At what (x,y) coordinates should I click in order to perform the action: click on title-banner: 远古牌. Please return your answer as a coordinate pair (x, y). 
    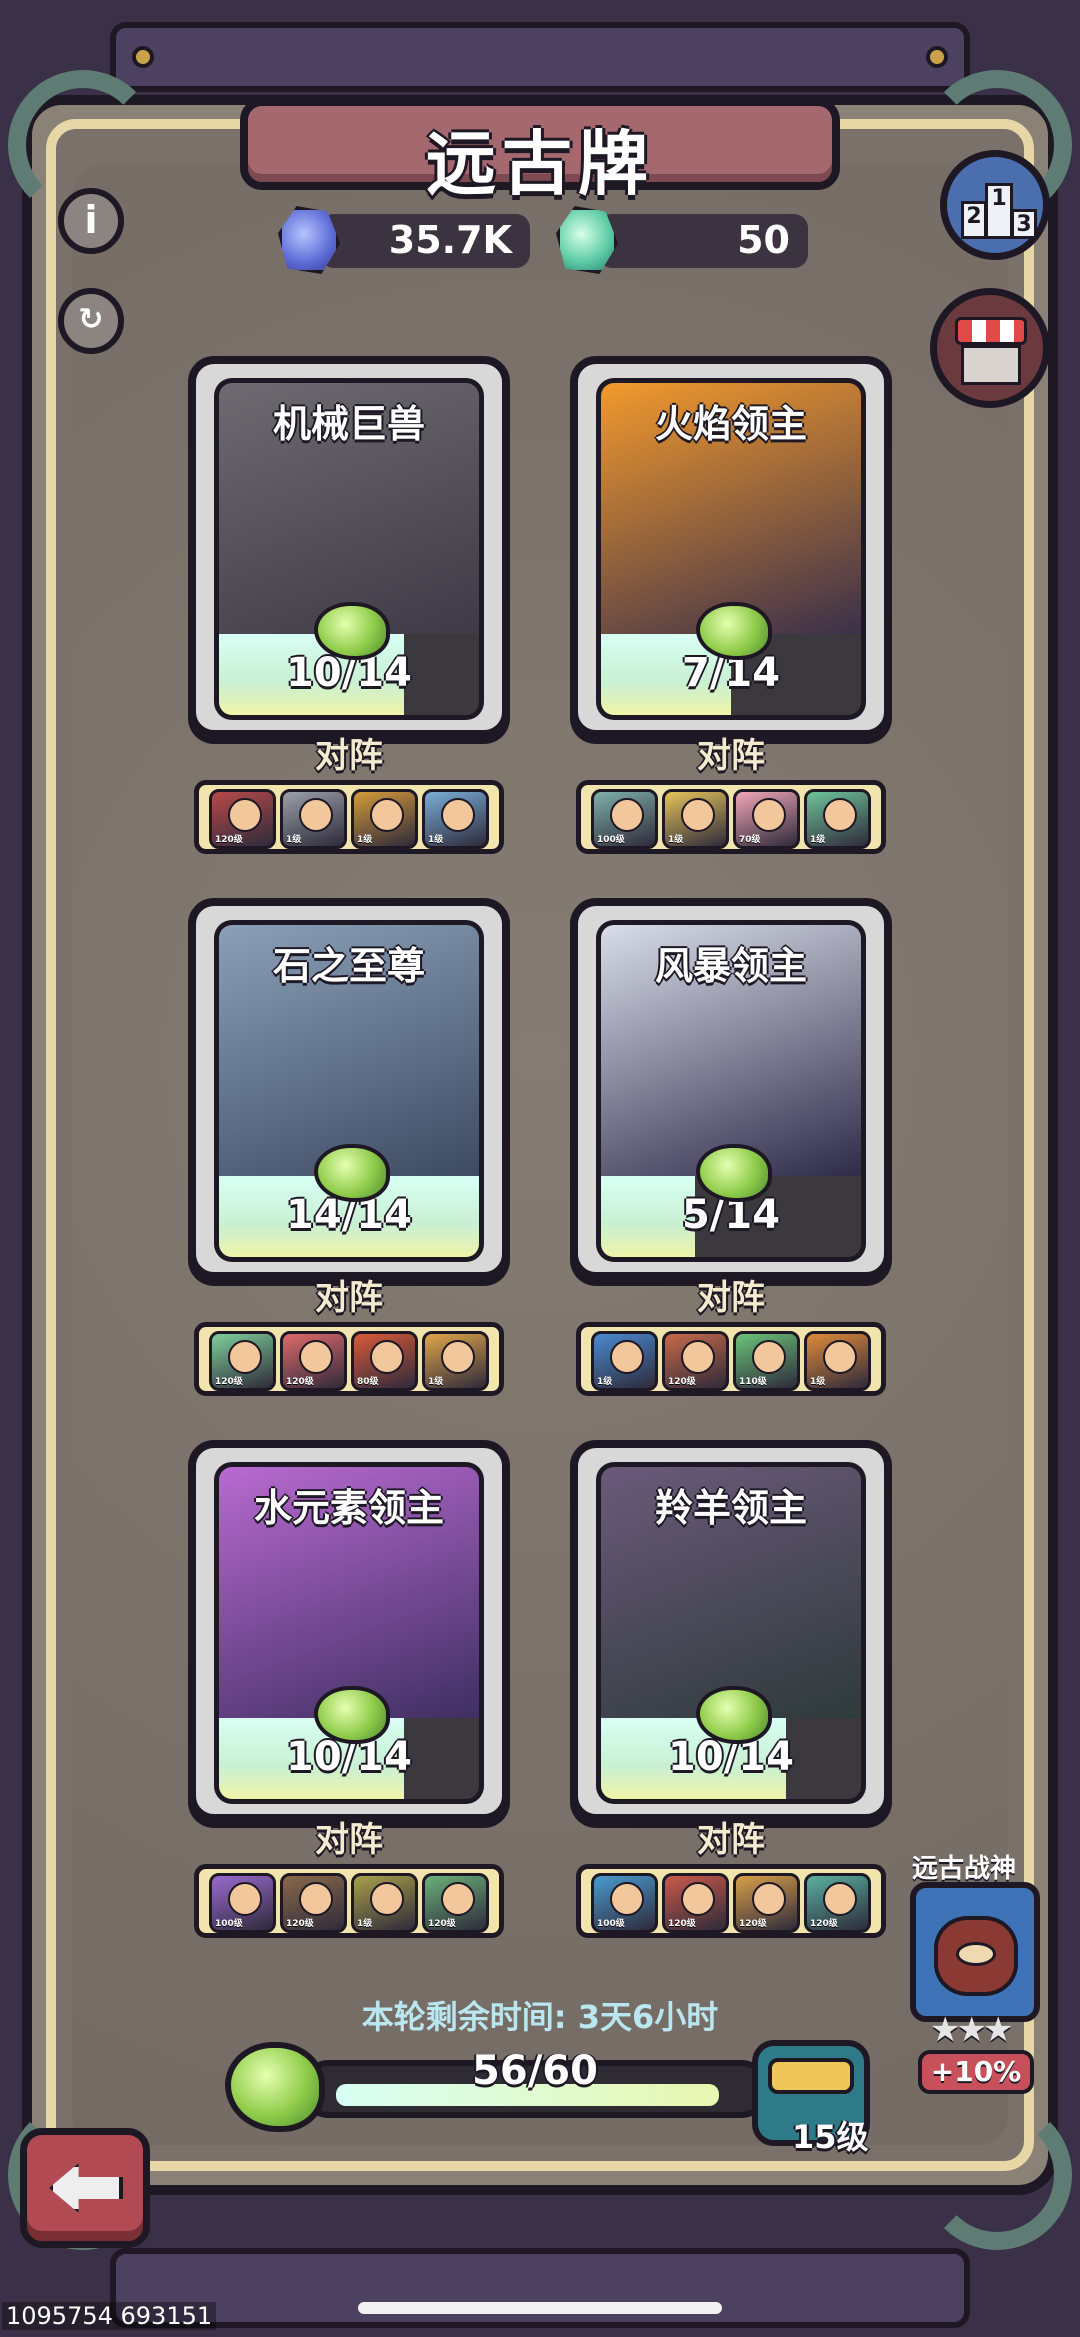
    Looking at the image, I should click on (540, 151).